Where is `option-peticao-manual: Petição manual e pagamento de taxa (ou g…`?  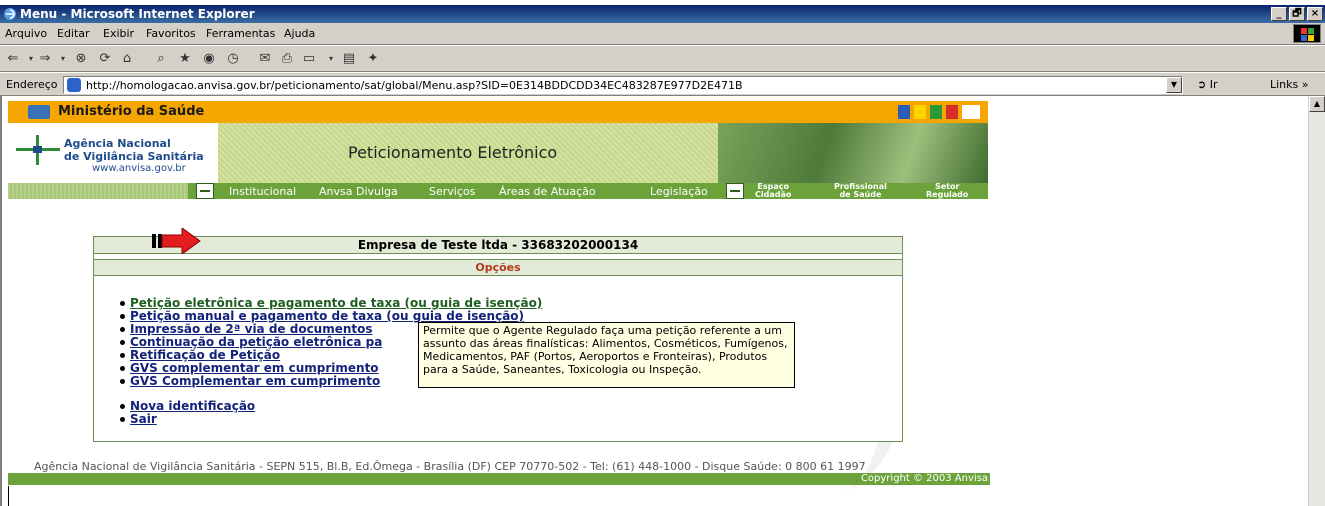
option-peticao-manual: Petição manual e pagamento de taxa (ou g… is located at coordinates (330, 316).